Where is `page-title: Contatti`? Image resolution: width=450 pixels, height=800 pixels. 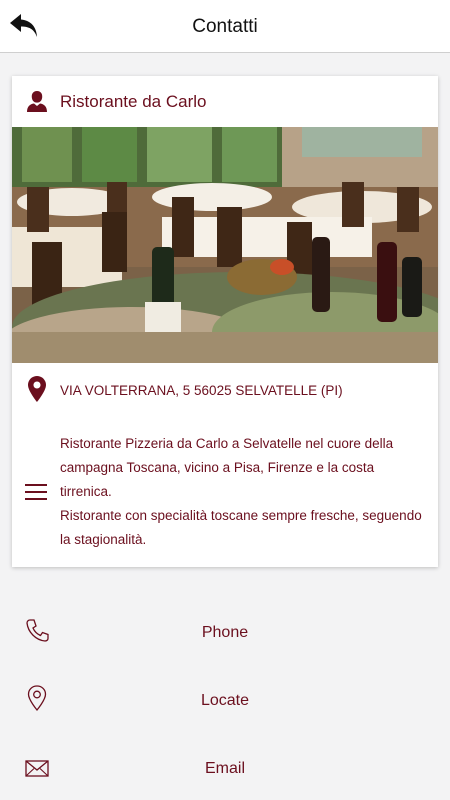
page-title: Contatti is located at coordinates (225, 26).